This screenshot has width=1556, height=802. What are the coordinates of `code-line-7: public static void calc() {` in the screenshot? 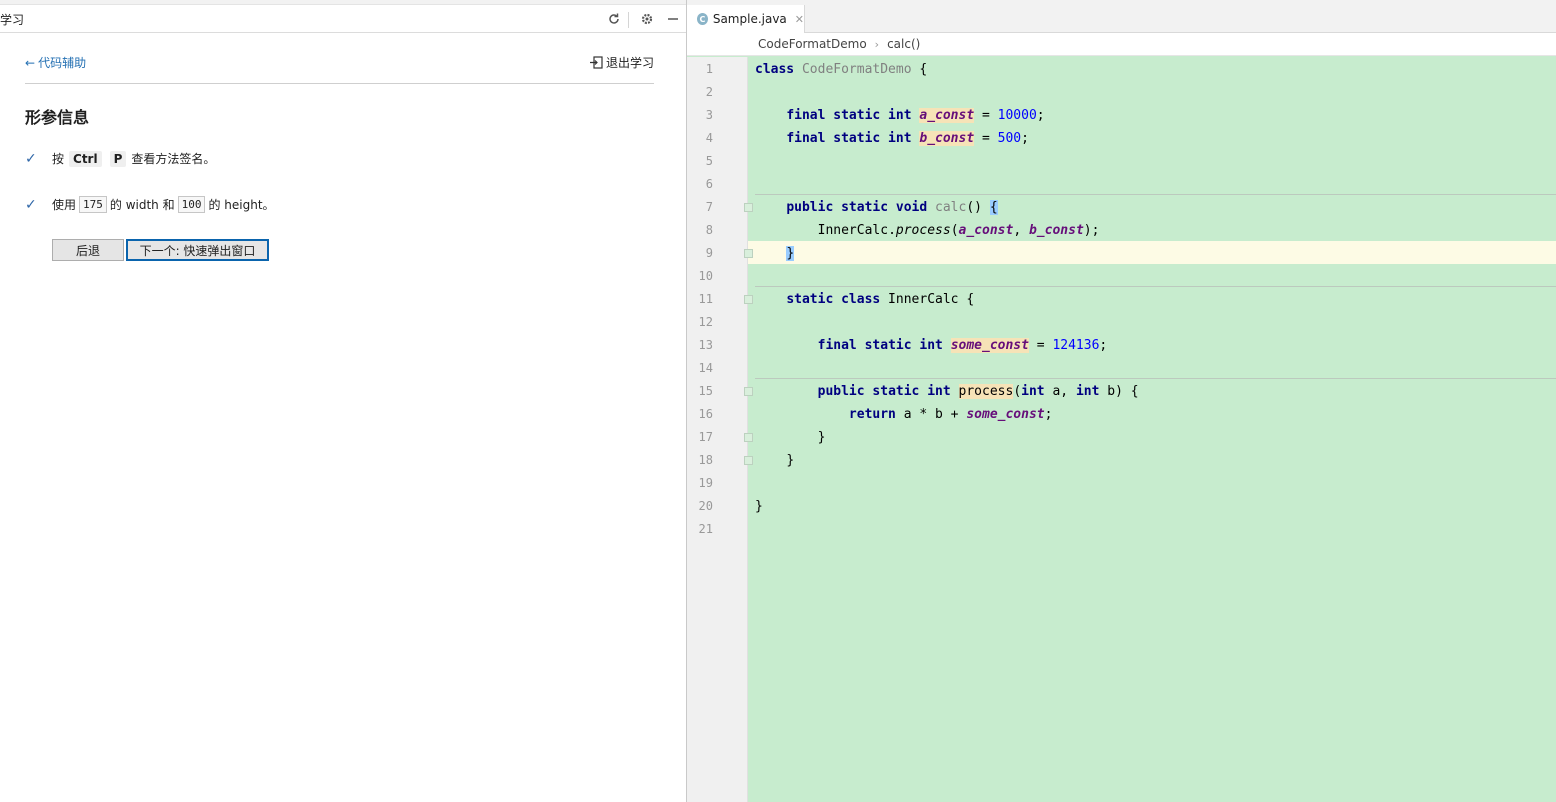 It's located at (876, 207).